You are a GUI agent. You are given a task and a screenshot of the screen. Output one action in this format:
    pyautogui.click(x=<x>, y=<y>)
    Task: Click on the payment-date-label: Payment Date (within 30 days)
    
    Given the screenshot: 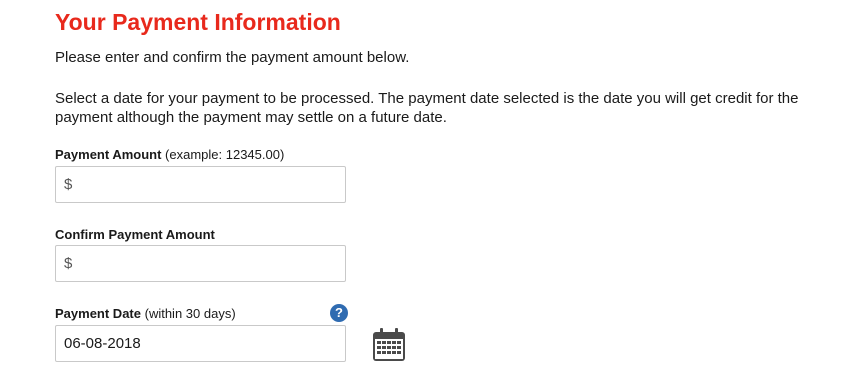 What is the action you would take?
    pyautogui.click(x=145, y=314)
    